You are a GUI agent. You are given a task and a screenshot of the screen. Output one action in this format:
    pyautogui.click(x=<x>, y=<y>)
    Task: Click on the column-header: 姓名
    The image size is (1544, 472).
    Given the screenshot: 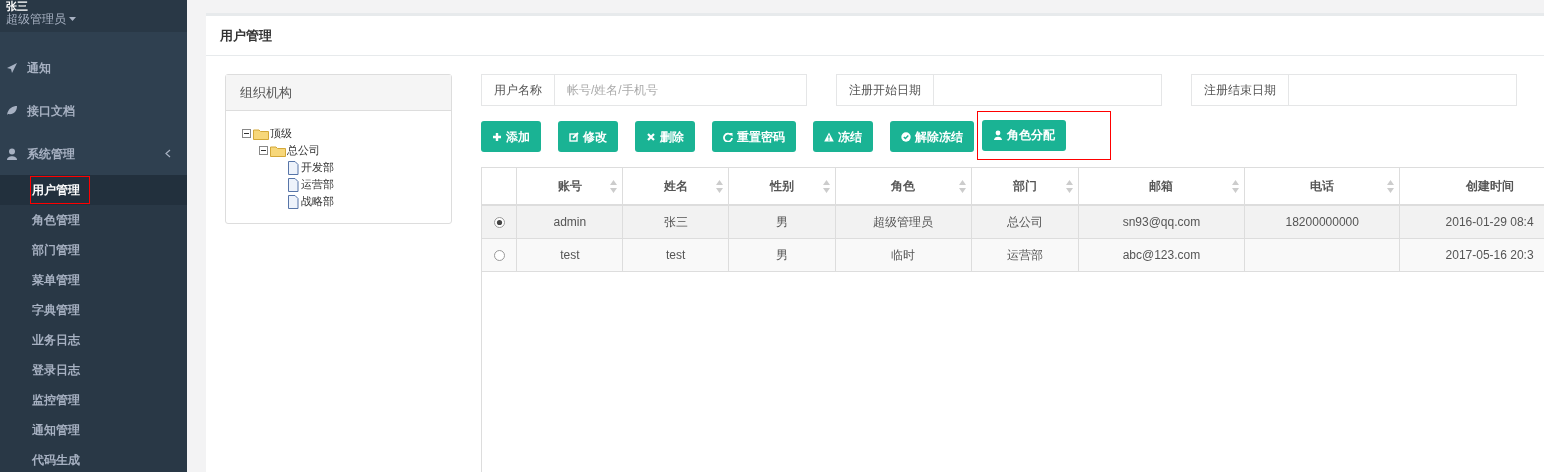 What is the action you would take?
    pyautogui.click(x=675, y=186)
    